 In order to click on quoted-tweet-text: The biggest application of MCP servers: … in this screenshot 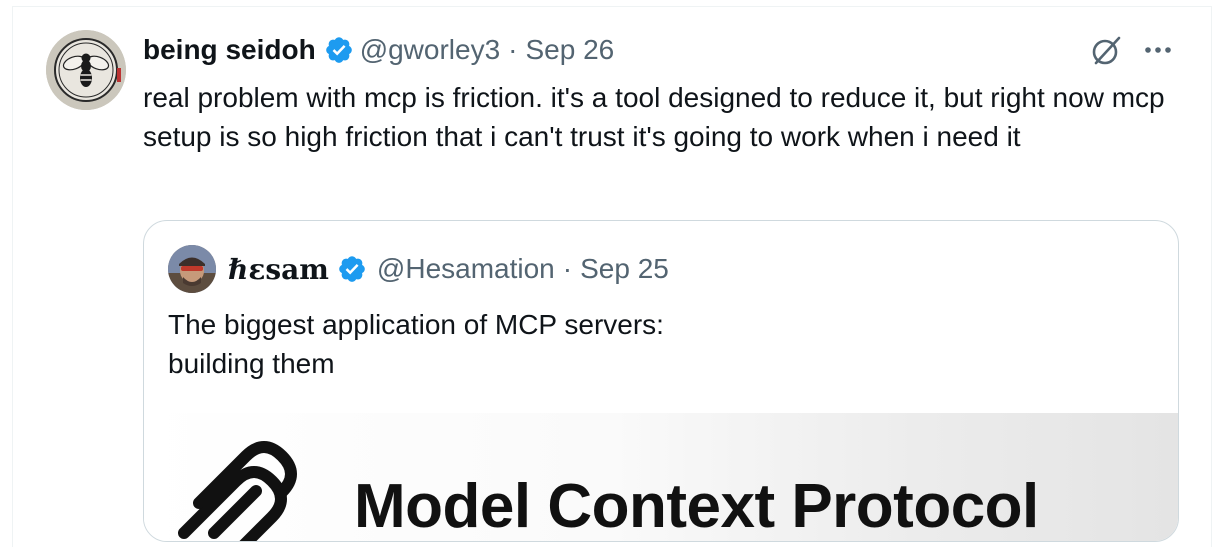, I will do `click(658, 344)`.